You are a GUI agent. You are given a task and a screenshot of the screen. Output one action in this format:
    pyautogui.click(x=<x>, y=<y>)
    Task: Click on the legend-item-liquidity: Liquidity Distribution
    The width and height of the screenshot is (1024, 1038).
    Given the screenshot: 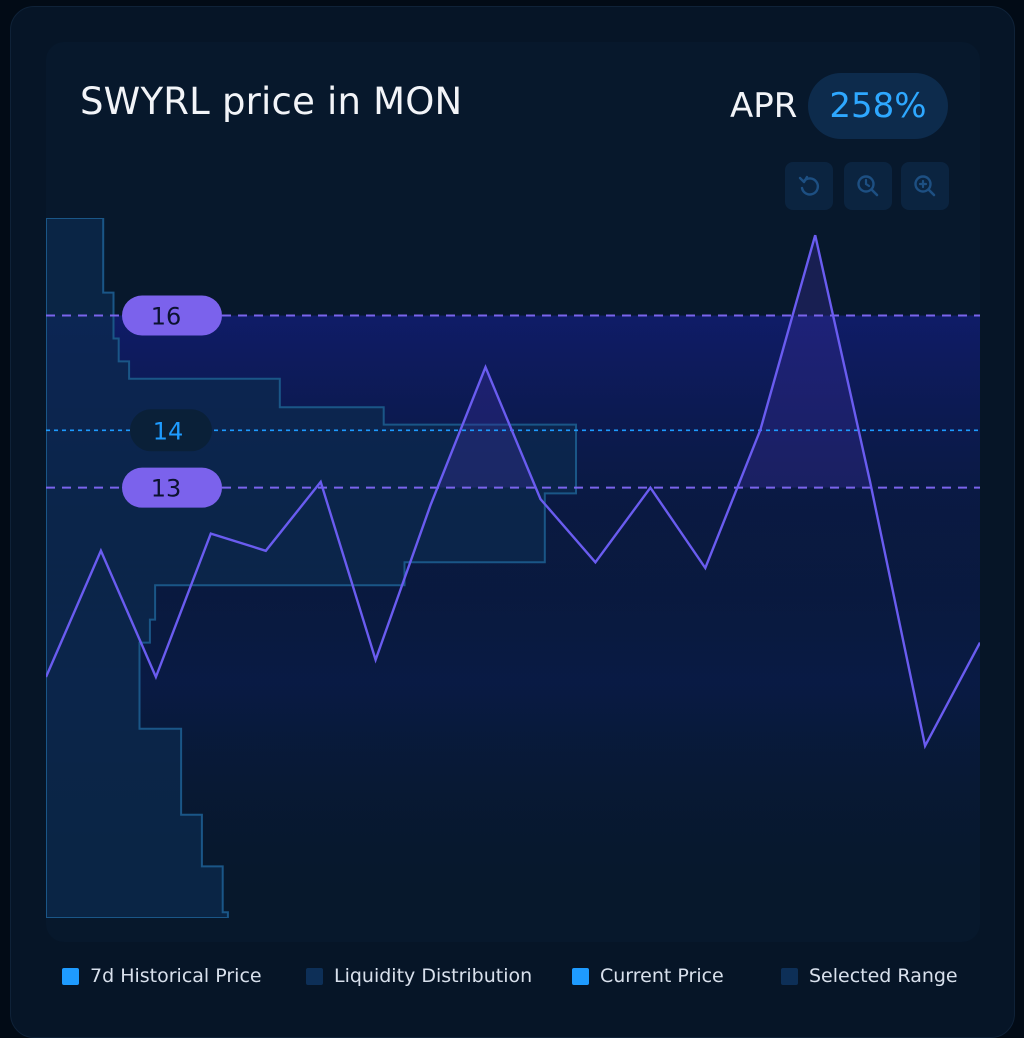 What is the action you would take?
    pyautogui.click(x=419, y=976)
    